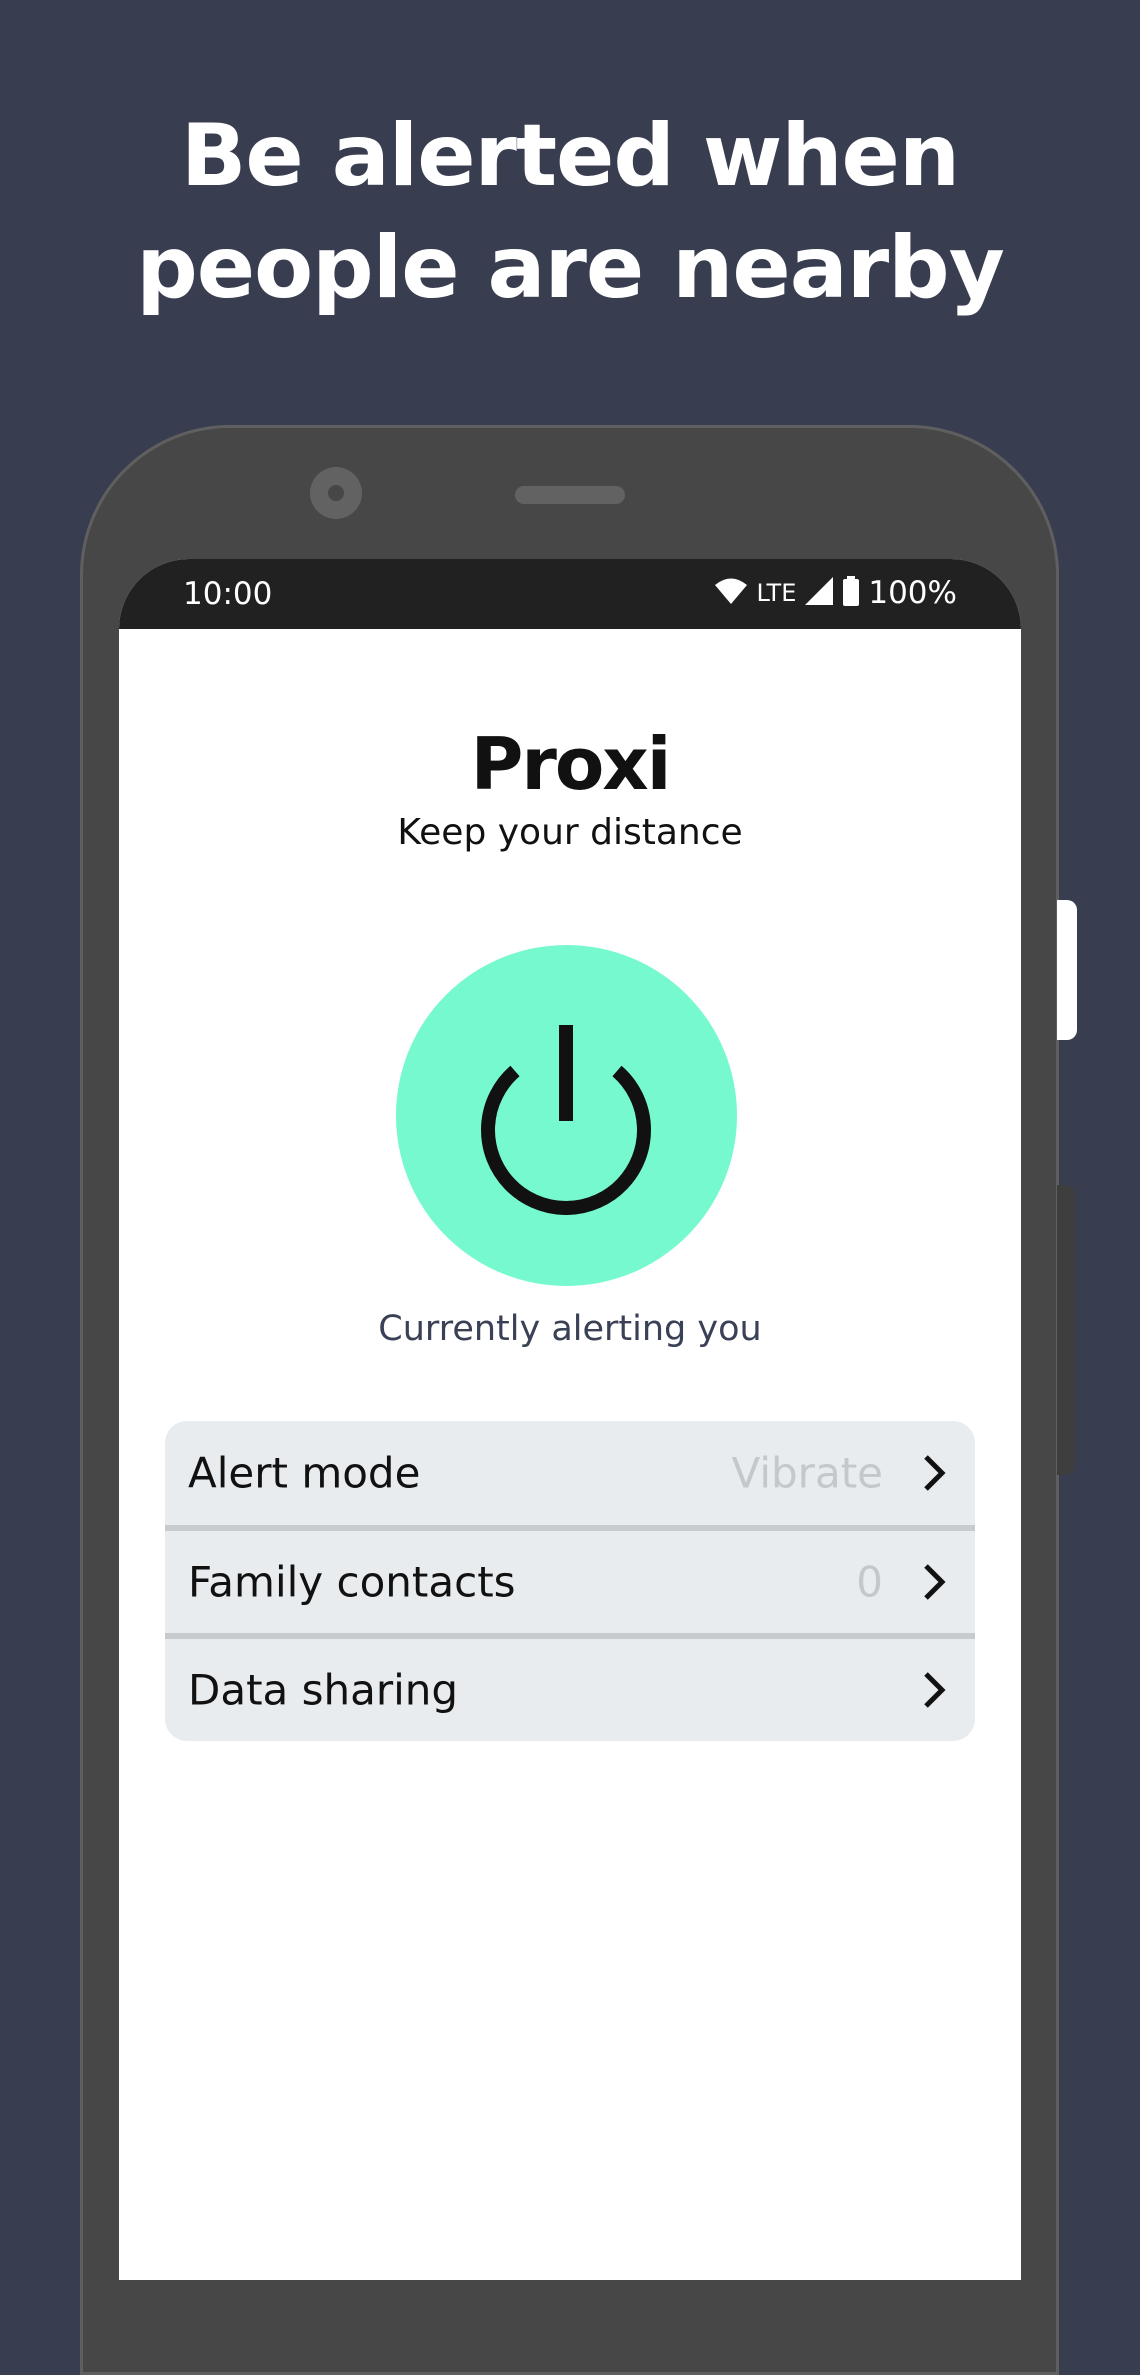 The height and width of the screenshot is (2375, 1140). I want to click on status-bar: 10:00 LTE 100%, so click(570, 594).